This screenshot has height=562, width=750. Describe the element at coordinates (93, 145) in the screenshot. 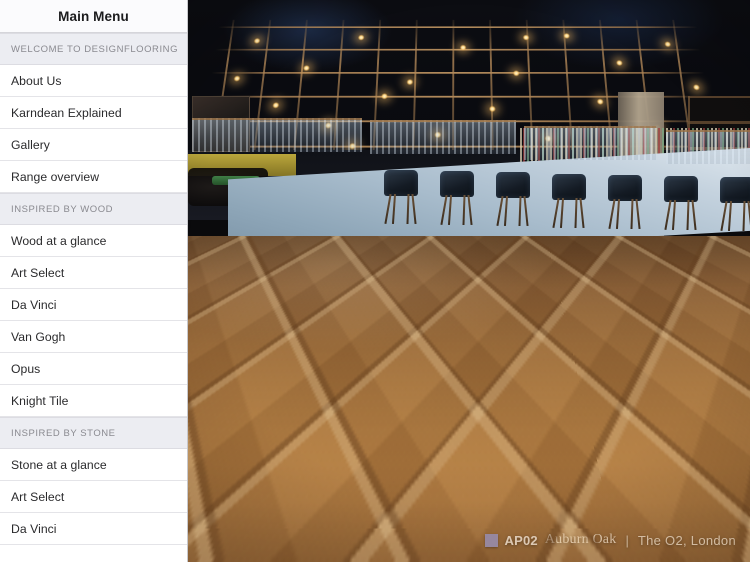

I see `sidebar-item-gallery: Gallery` at that location.